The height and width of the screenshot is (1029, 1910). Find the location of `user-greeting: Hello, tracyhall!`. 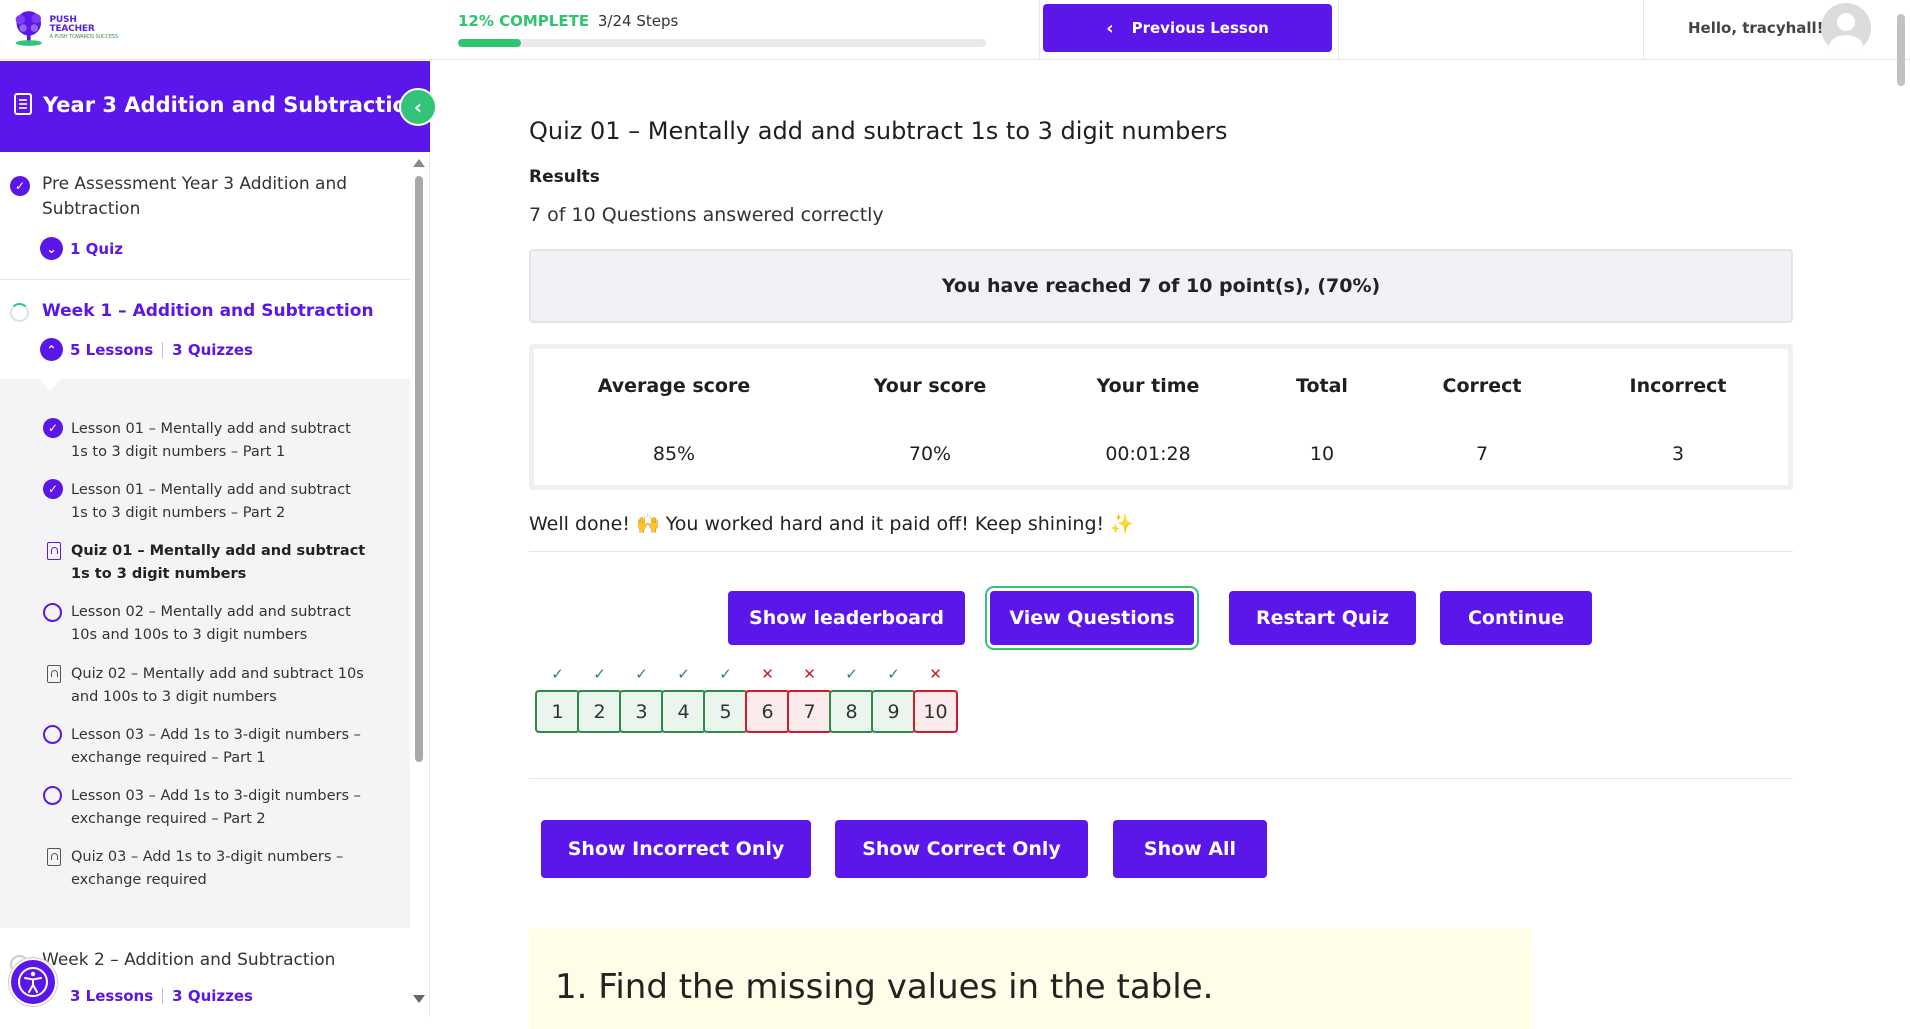

user-greeting: Hello, tracyhall! is located at coordinates (1756, 28).